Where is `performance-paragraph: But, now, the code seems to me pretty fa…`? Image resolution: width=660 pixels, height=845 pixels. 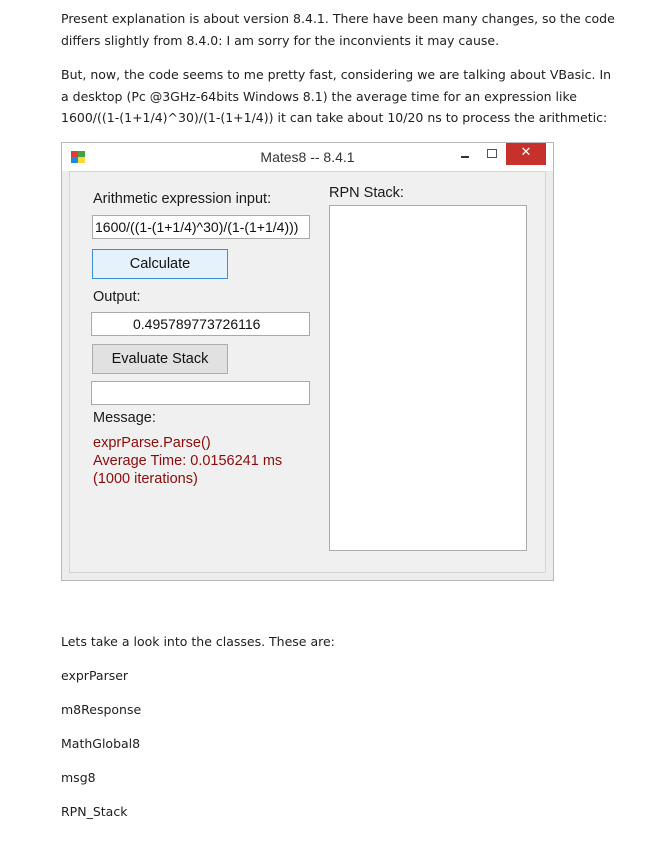 performance-paragraph: But, now, the code seems to me pretty fa… is located at coordinates (336, 96).